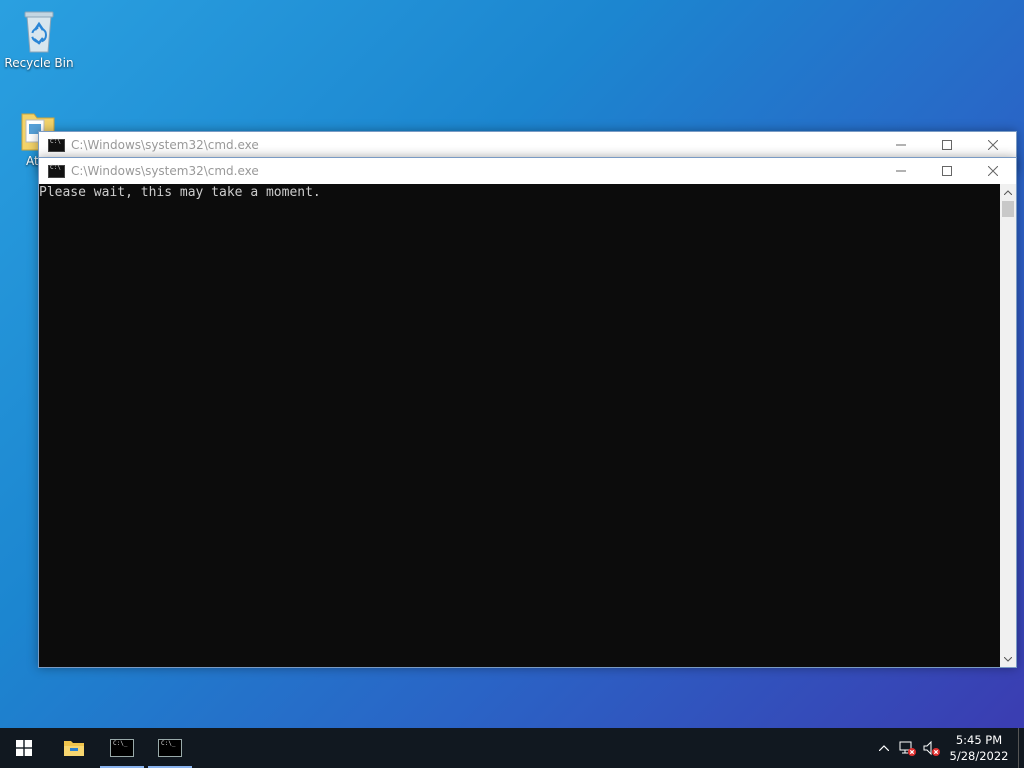 The image size is (1024, 768). What do you see at coordinates (1008, 209) in the screenshot?
I see `scroll-thumb` at bounding box center [1008, 209].